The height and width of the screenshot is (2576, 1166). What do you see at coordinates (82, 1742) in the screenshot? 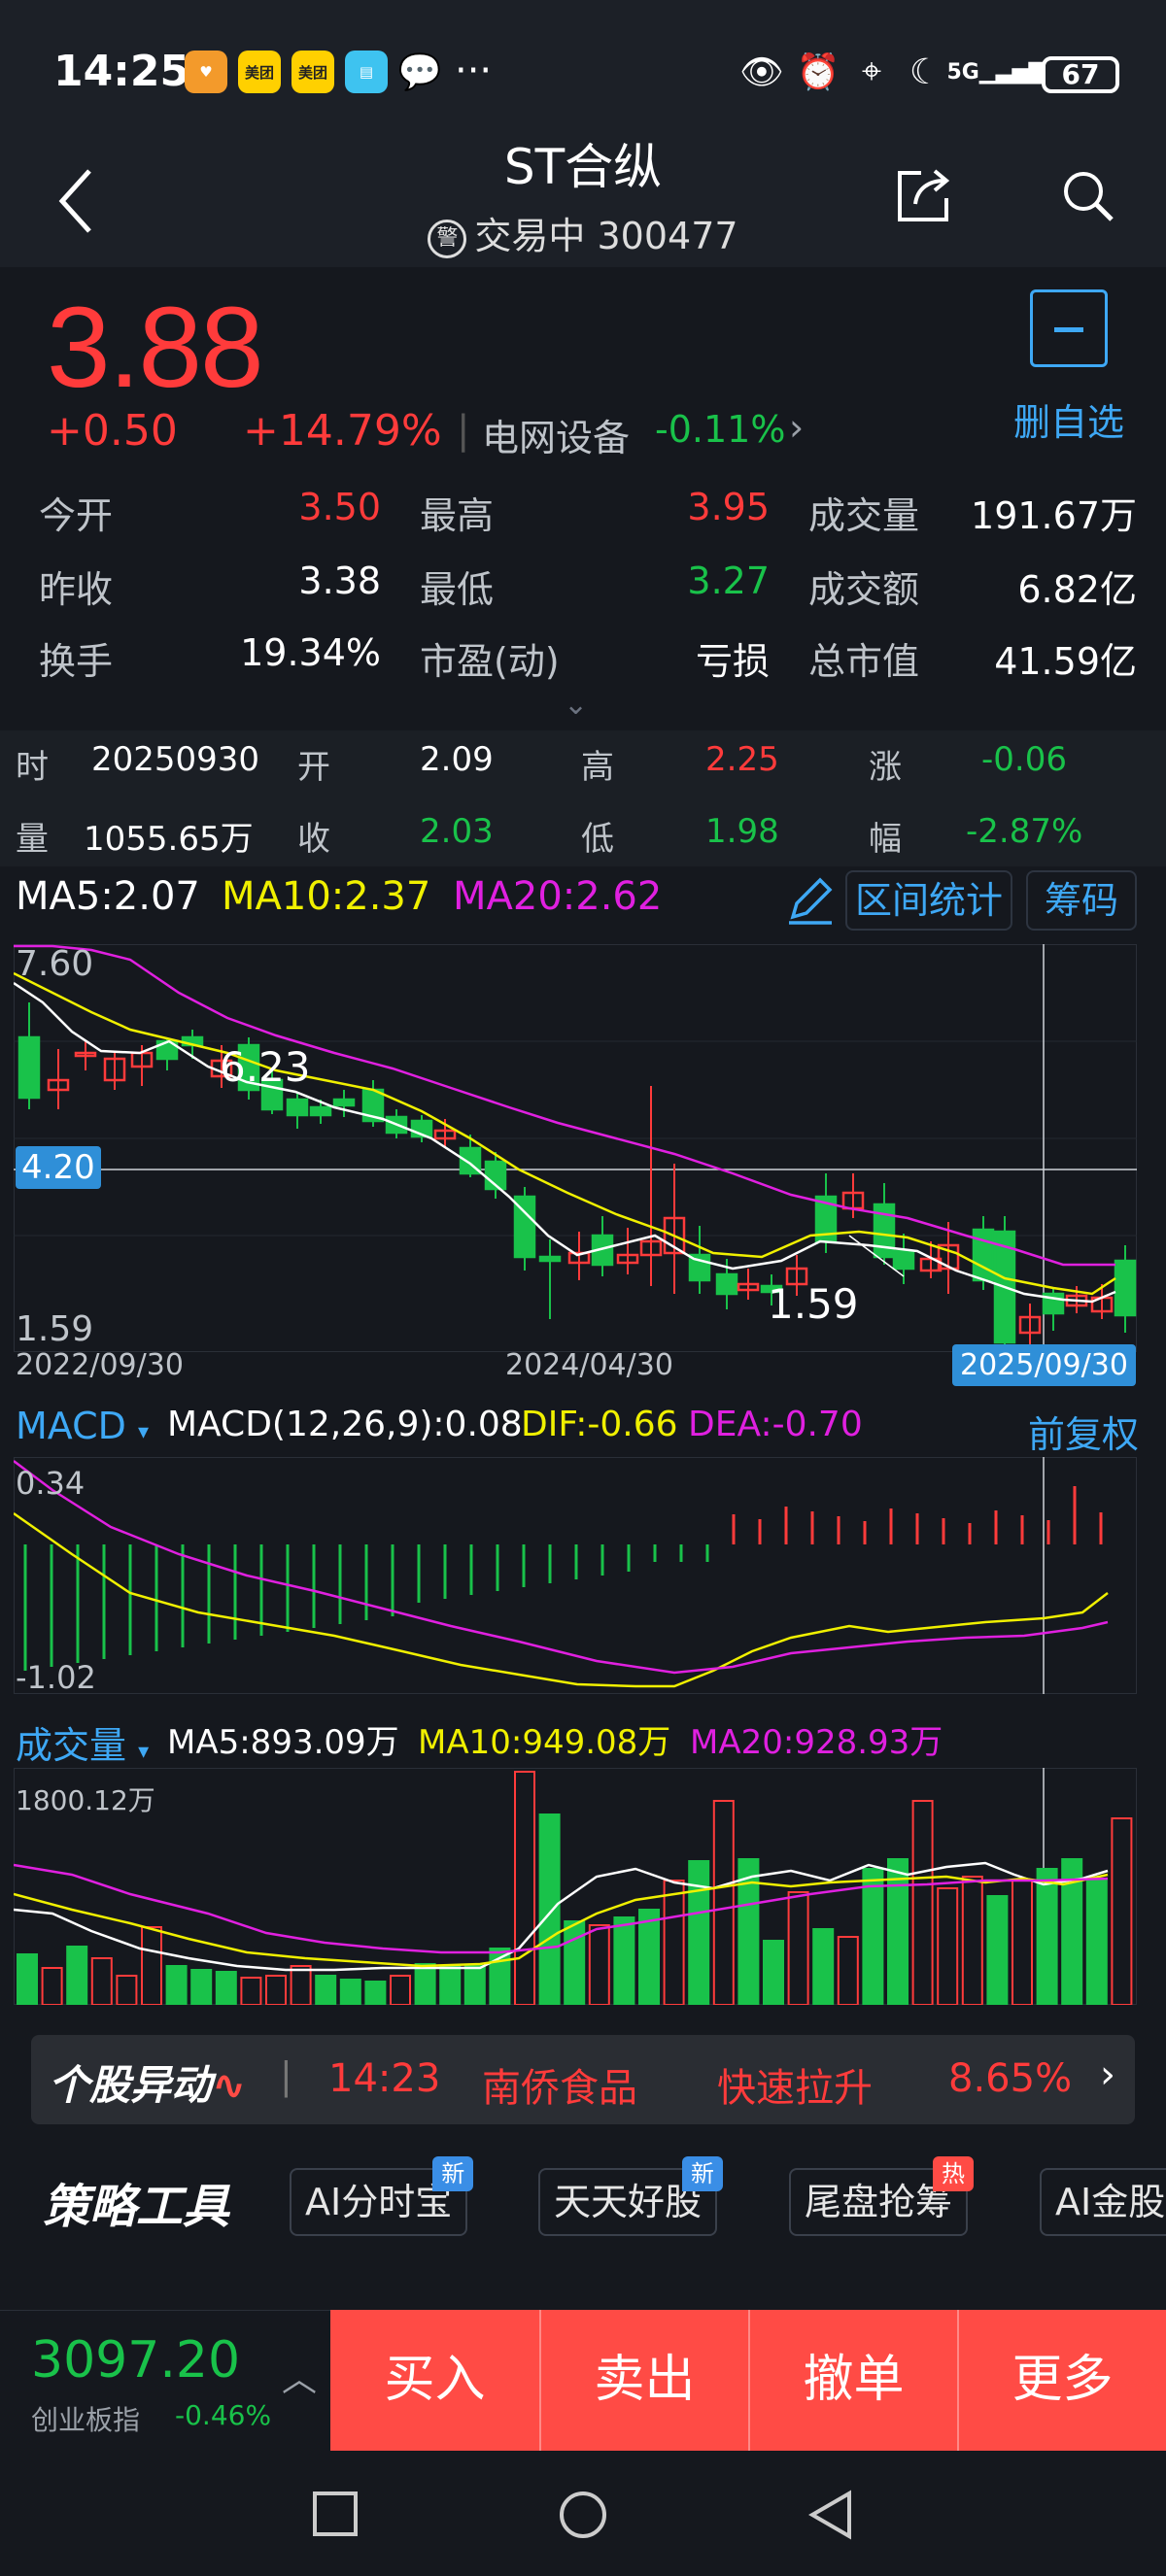
I see `volume-selector: 成交量 ▾` at bounding box center [82, 1742].